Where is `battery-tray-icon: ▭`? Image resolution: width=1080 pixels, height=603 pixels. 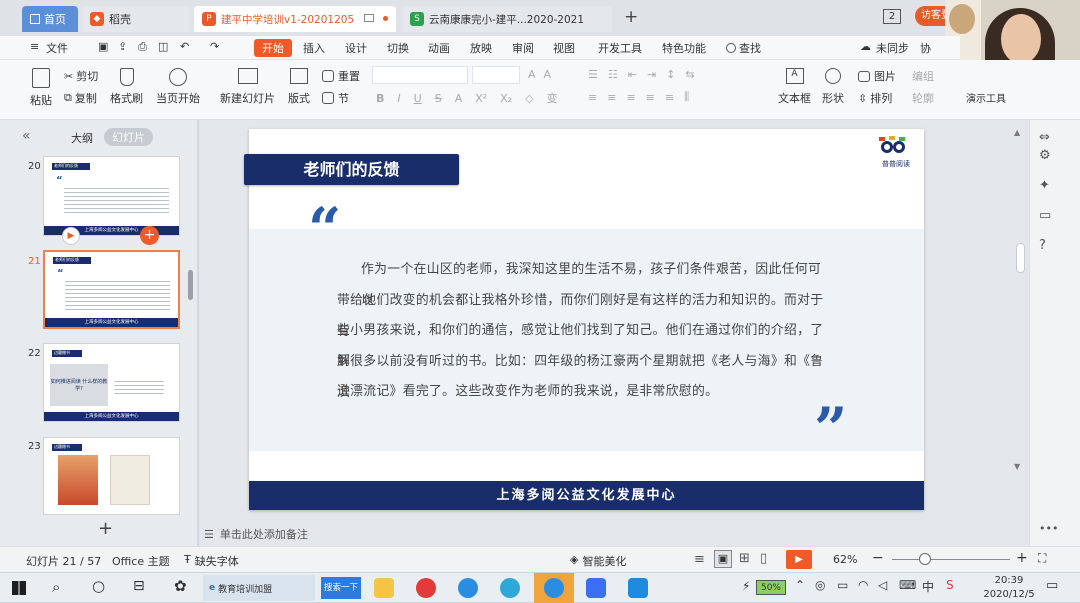 battery-tray-icon: ▭ is located at coordinates (842, 585).